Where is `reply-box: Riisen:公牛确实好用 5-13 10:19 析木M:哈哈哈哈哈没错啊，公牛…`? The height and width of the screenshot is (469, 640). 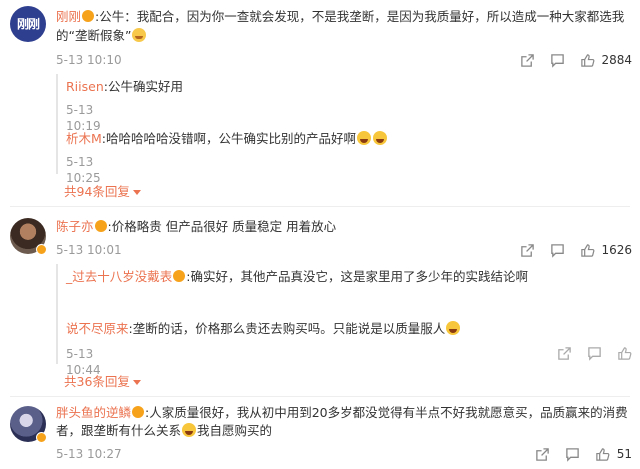
reply-box: Riisen:公牛确实好用 5-13 10:19 析木M:哈哈哈哈哈没错啊，公牛… is located at coordinates (222, 129).